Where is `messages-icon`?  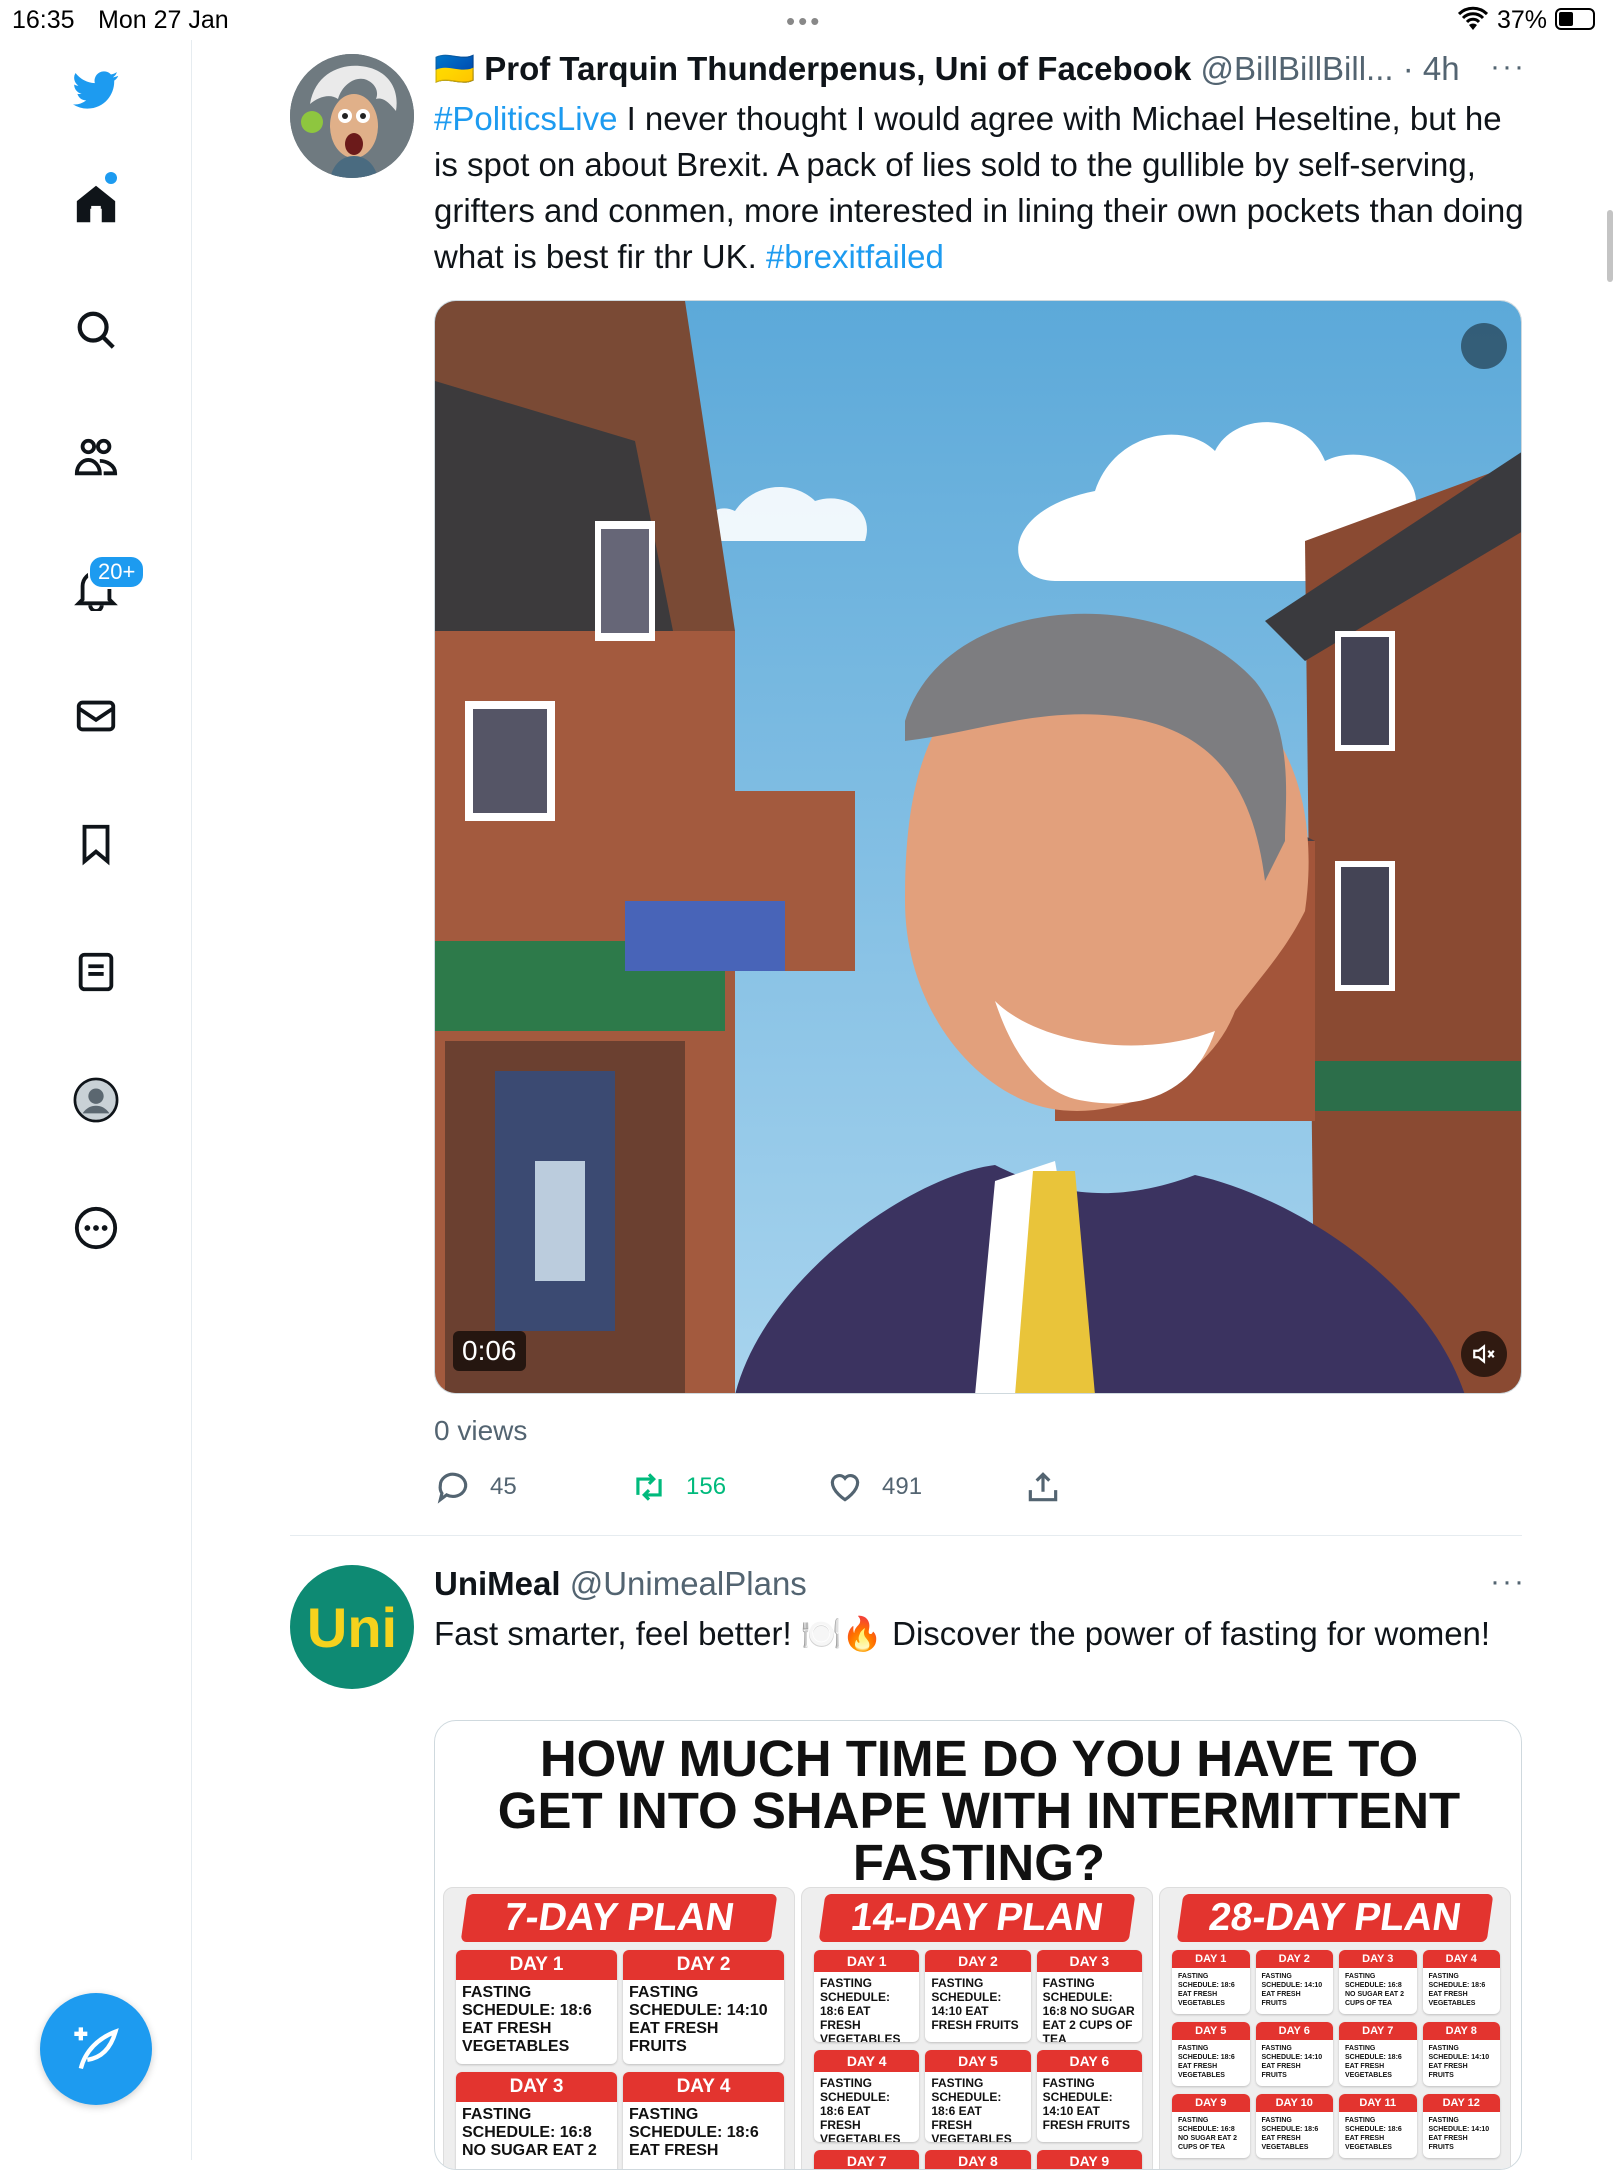
messages-icon is located at coordinates (96, 716).